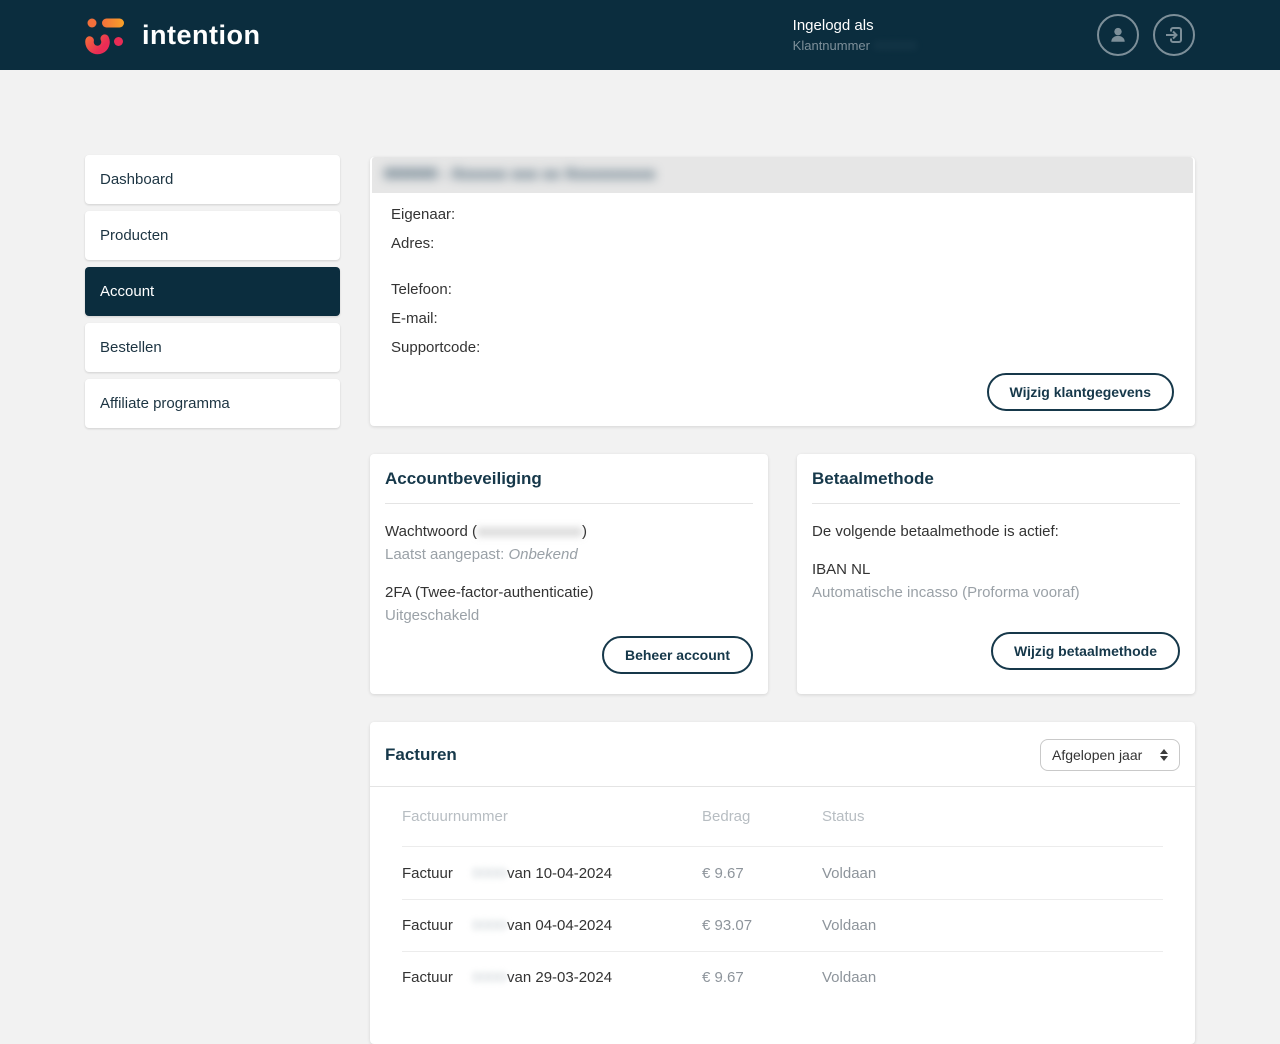  Describe the element at coordinates (1164, 755) in the screenshot. I see `select-arrows-icon` at that location.